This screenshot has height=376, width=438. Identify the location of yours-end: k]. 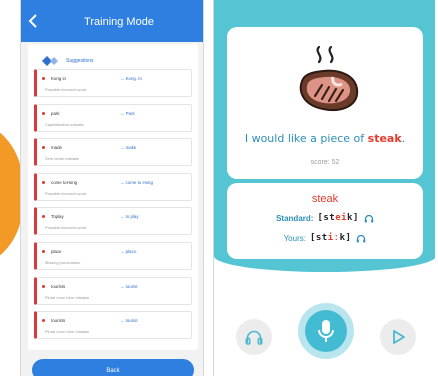
(345, 238).